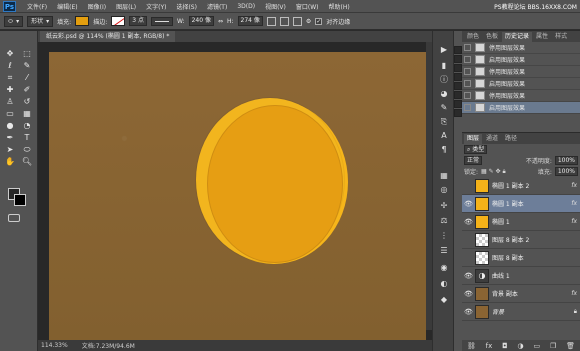  I want to click on lock-icon: ▦ ✎ ✥ 🔒︎, so click(493, 172).